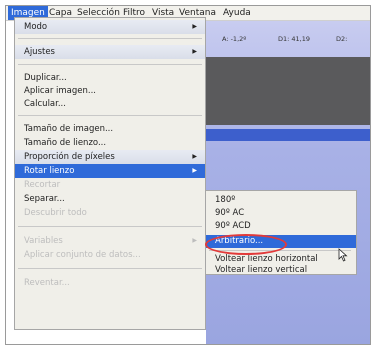 The width and height of the screenshot is (376, 349). Describe the element at coordinates (110, 213) in the screenshot. I see `menu-item-descubrir-todo: Descubrir todo` at that location.